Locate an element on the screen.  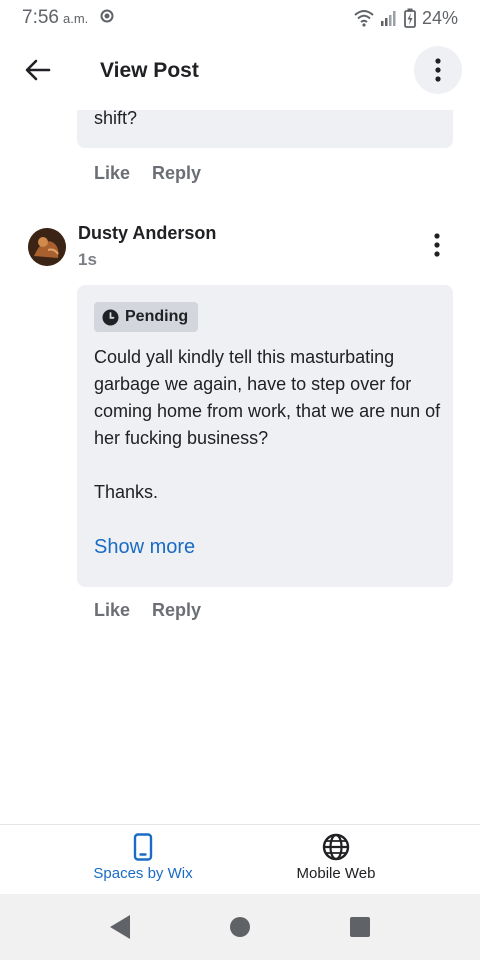
notification-icon is located at coordinates (107, 16).